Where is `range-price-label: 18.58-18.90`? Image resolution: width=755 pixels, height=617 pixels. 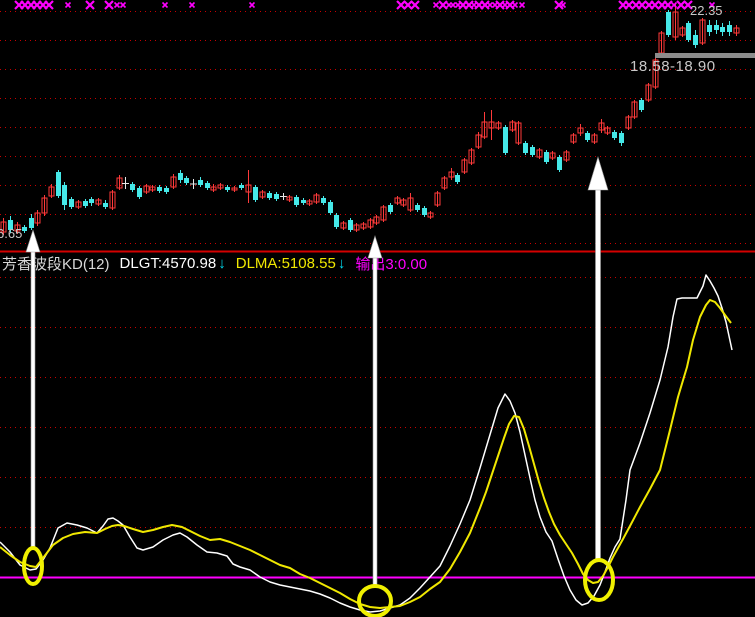 range-price-label: 18.58-18.90 is located at coordinates (673, 66).